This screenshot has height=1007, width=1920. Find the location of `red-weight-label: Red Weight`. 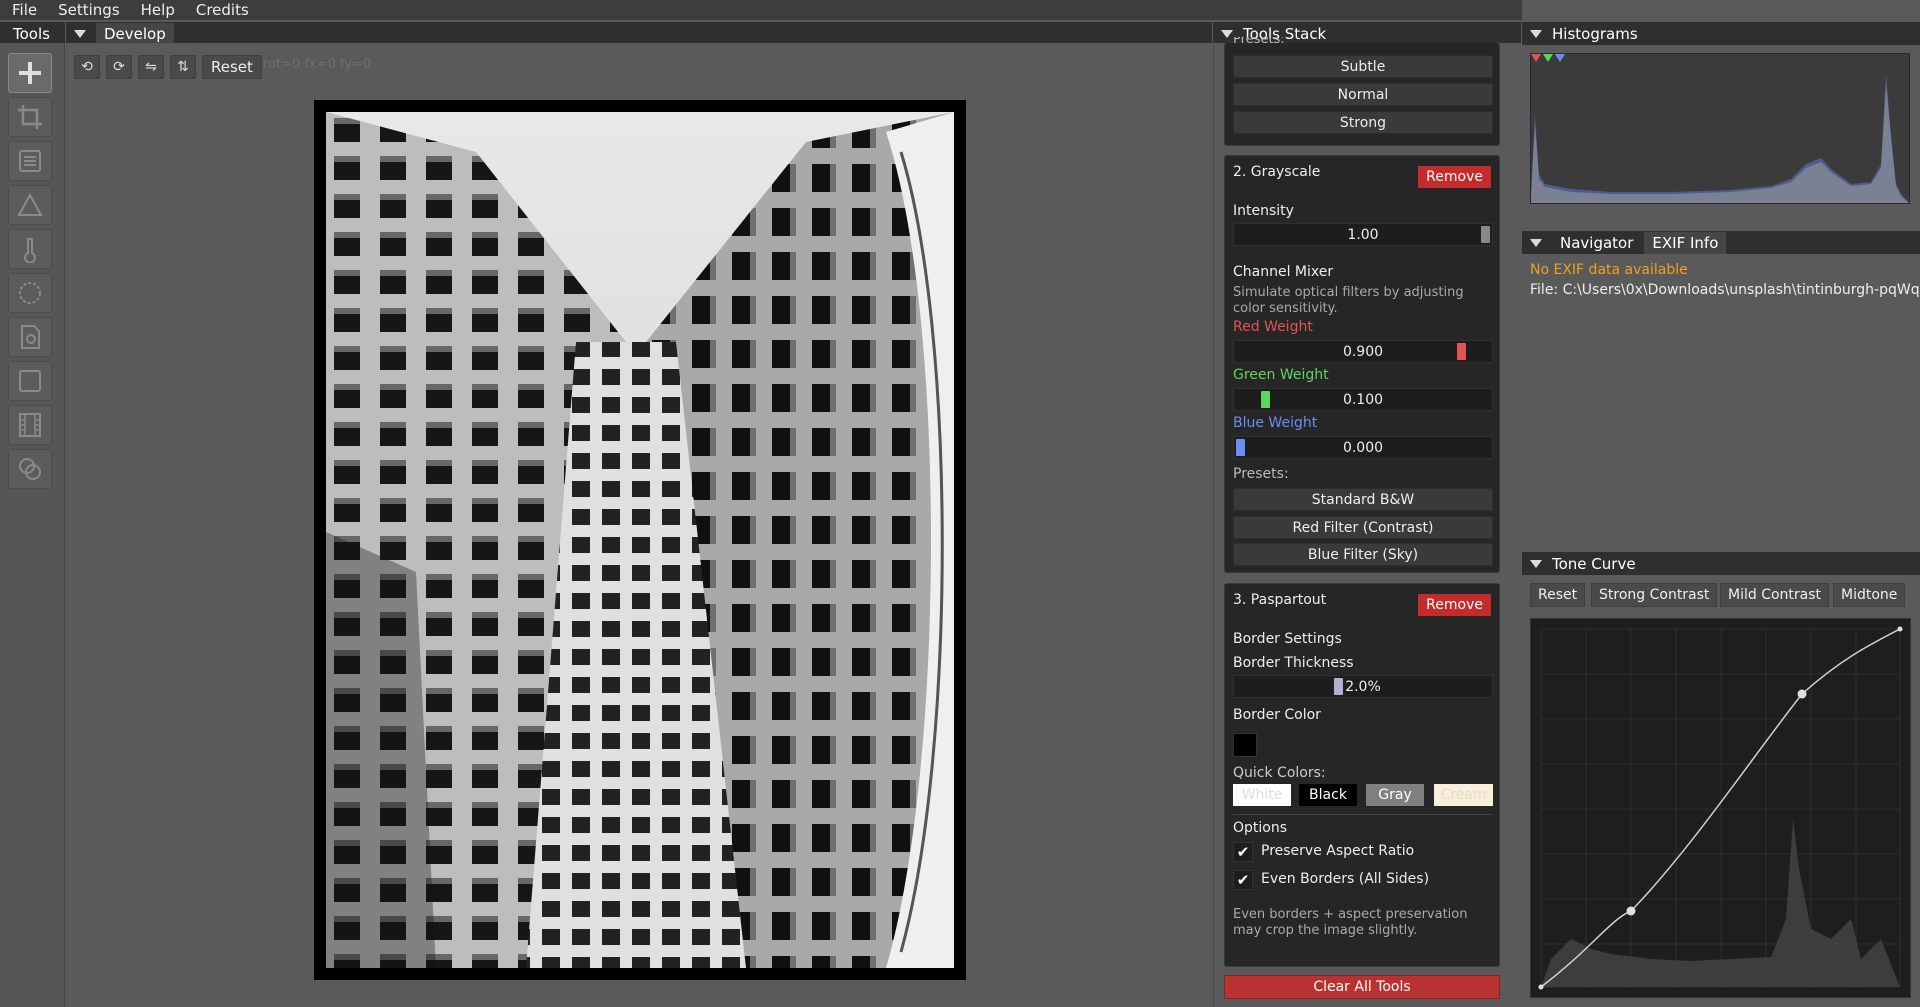

red-weight-label: Red Weight is located at coordinates (1273, 327).